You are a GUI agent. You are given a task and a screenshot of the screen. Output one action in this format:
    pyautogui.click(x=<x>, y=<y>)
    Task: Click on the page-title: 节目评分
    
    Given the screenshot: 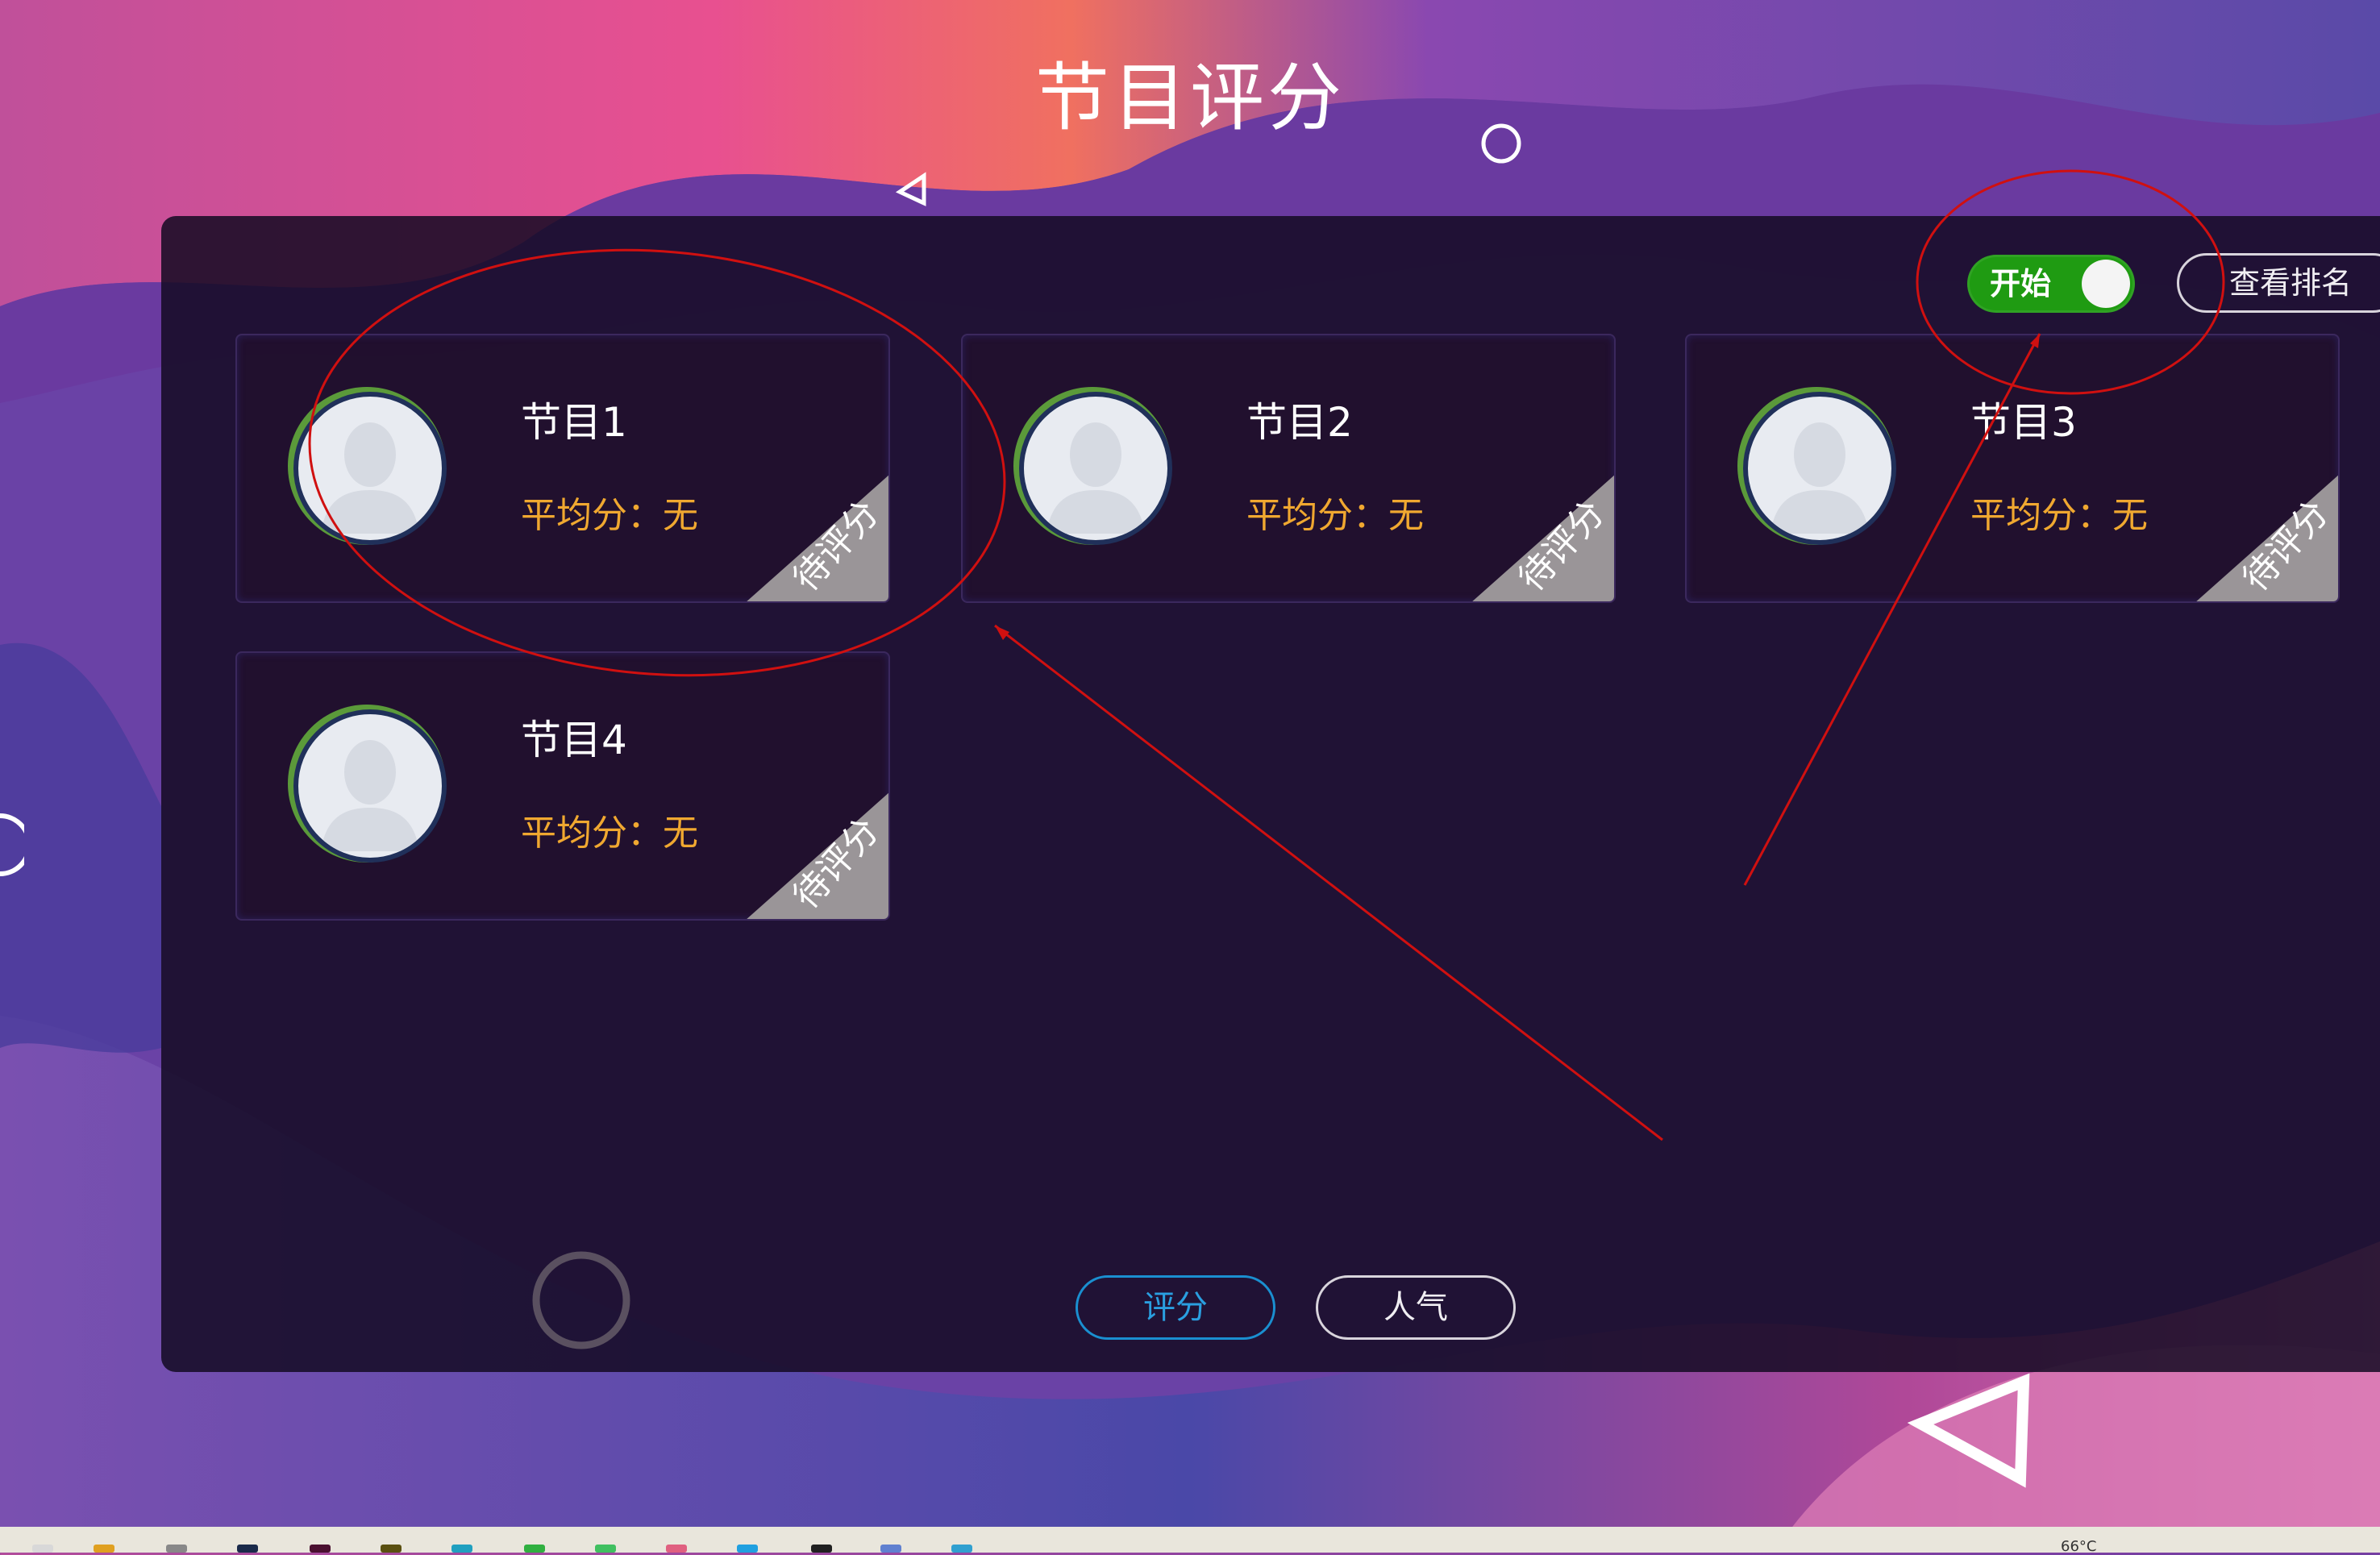 What is the action you would take?
    pyautogui.click(x=1189, y=98)
    